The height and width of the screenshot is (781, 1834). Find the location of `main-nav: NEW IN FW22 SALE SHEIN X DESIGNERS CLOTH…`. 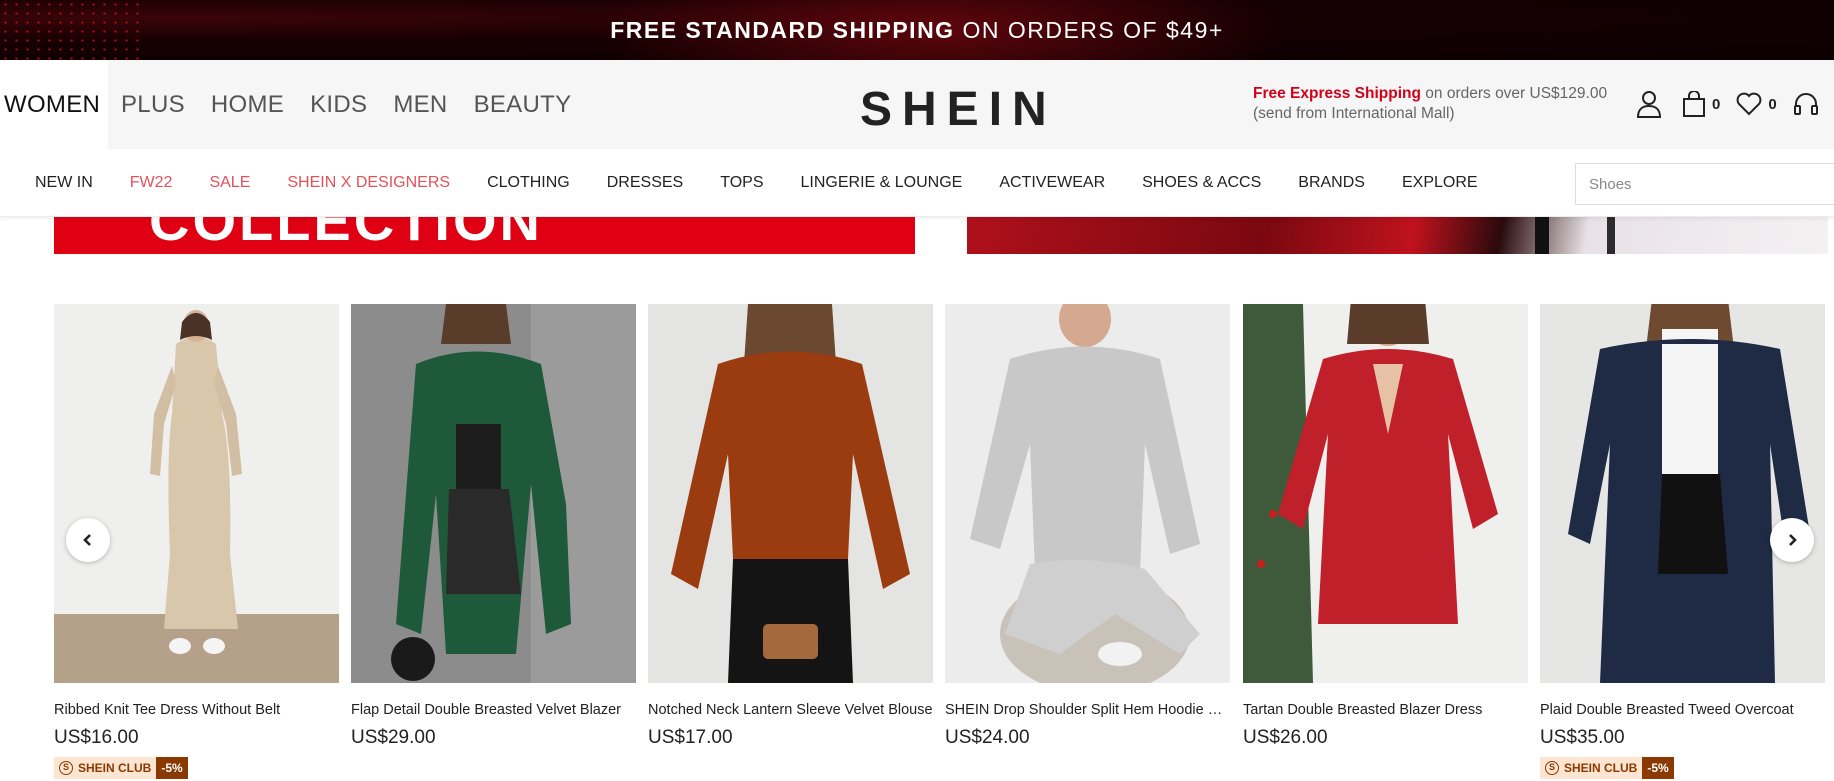

main-nav: NEW IN FW22 SALE SHEIN X DESIGNERS CLOTH… is located at coordinates (917, 183).